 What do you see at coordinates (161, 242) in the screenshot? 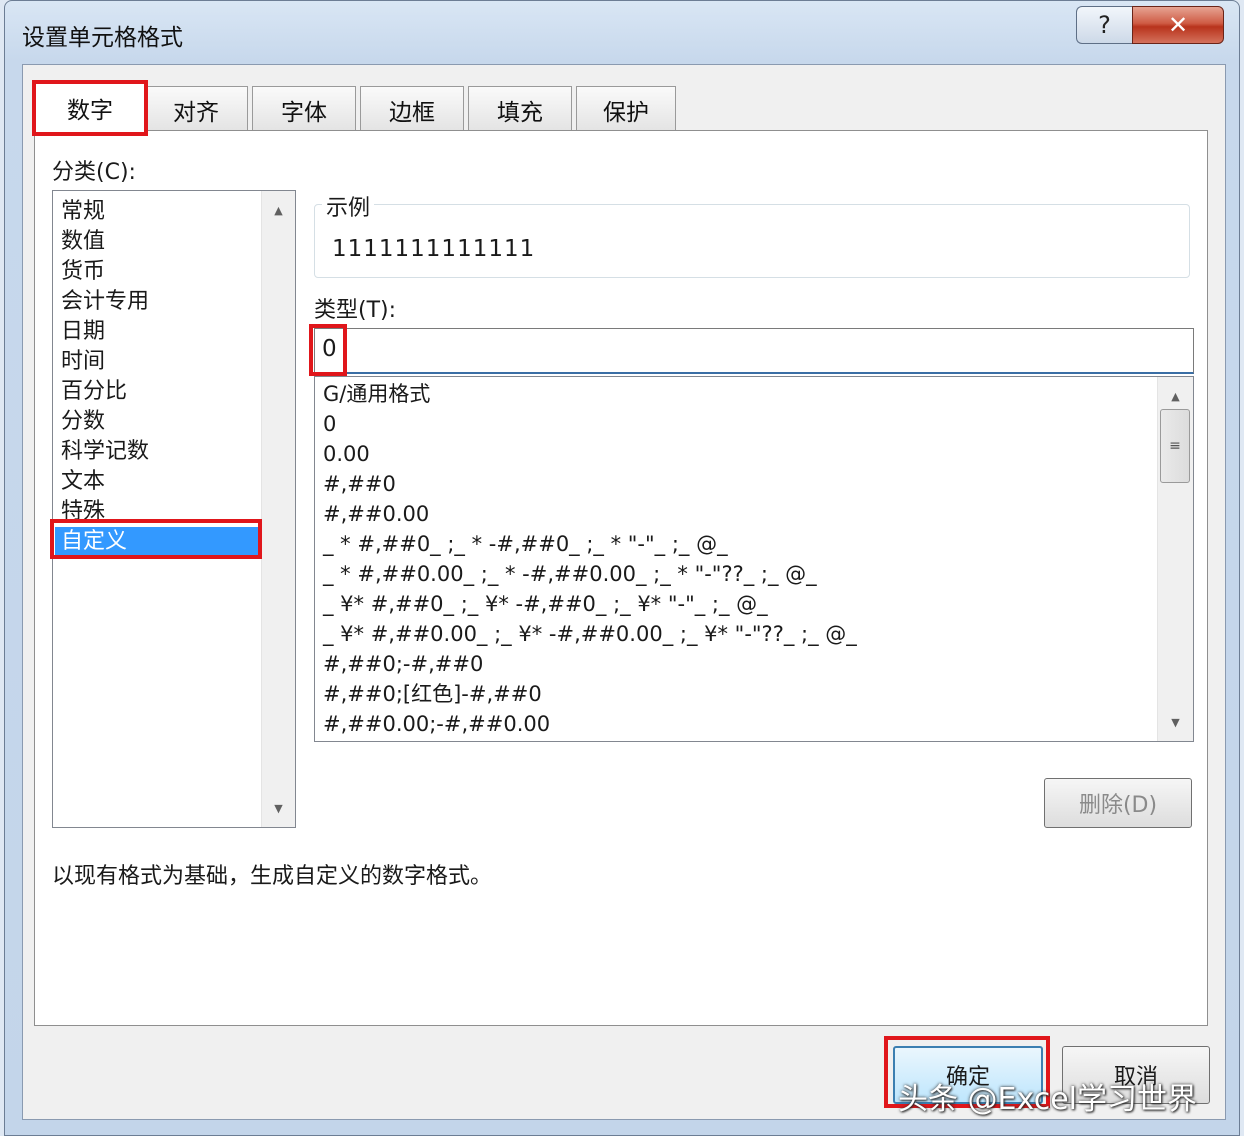
I see `category-item-number: 数值` at bounding box center [161, 242].